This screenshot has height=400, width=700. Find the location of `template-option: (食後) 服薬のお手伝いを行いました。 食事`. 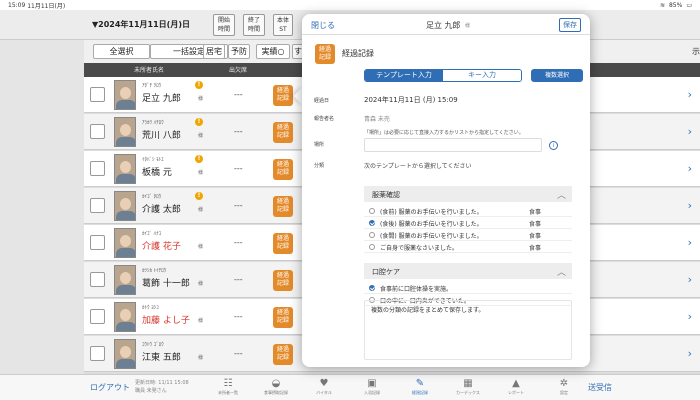

template-option: (食後) 服薬のお手伝いを行いました。 食事 is located at coordinates (468, 223).